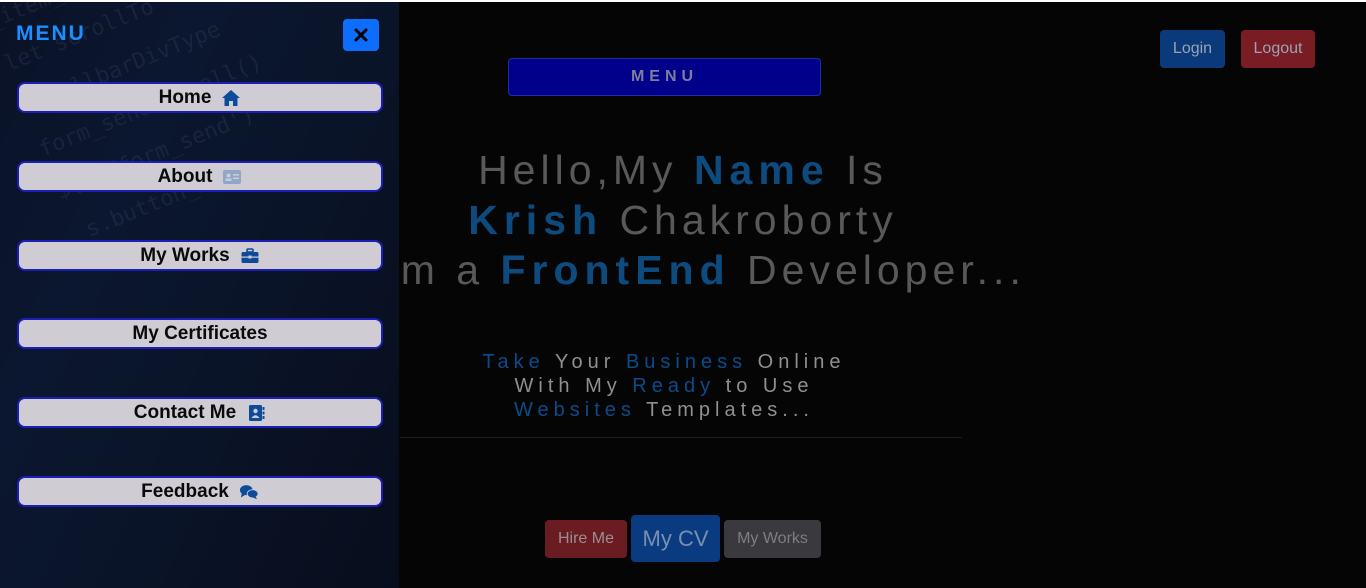 This screenshot has width=1366, height=588. Describe the element at coordinates (615, 270) in the screenshot. I see `hero-highlight: FrontEnd` at that location.